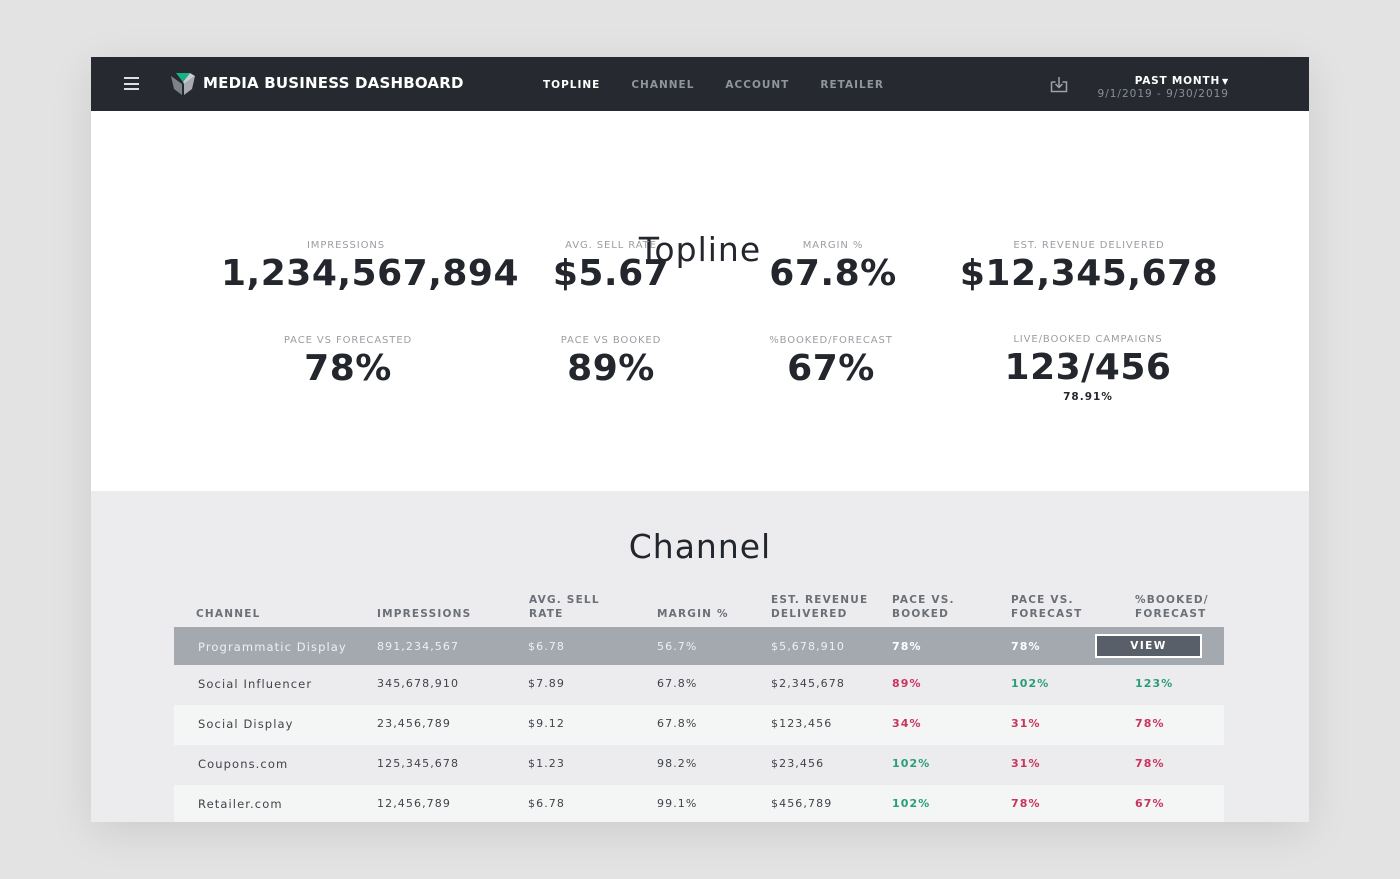  What do you see at coordinates (1047, 607) in the screenshot?
I see `column-header-pace-vs-forecast: PACE VS. FORECAST` at bounding box center [1047, 607].